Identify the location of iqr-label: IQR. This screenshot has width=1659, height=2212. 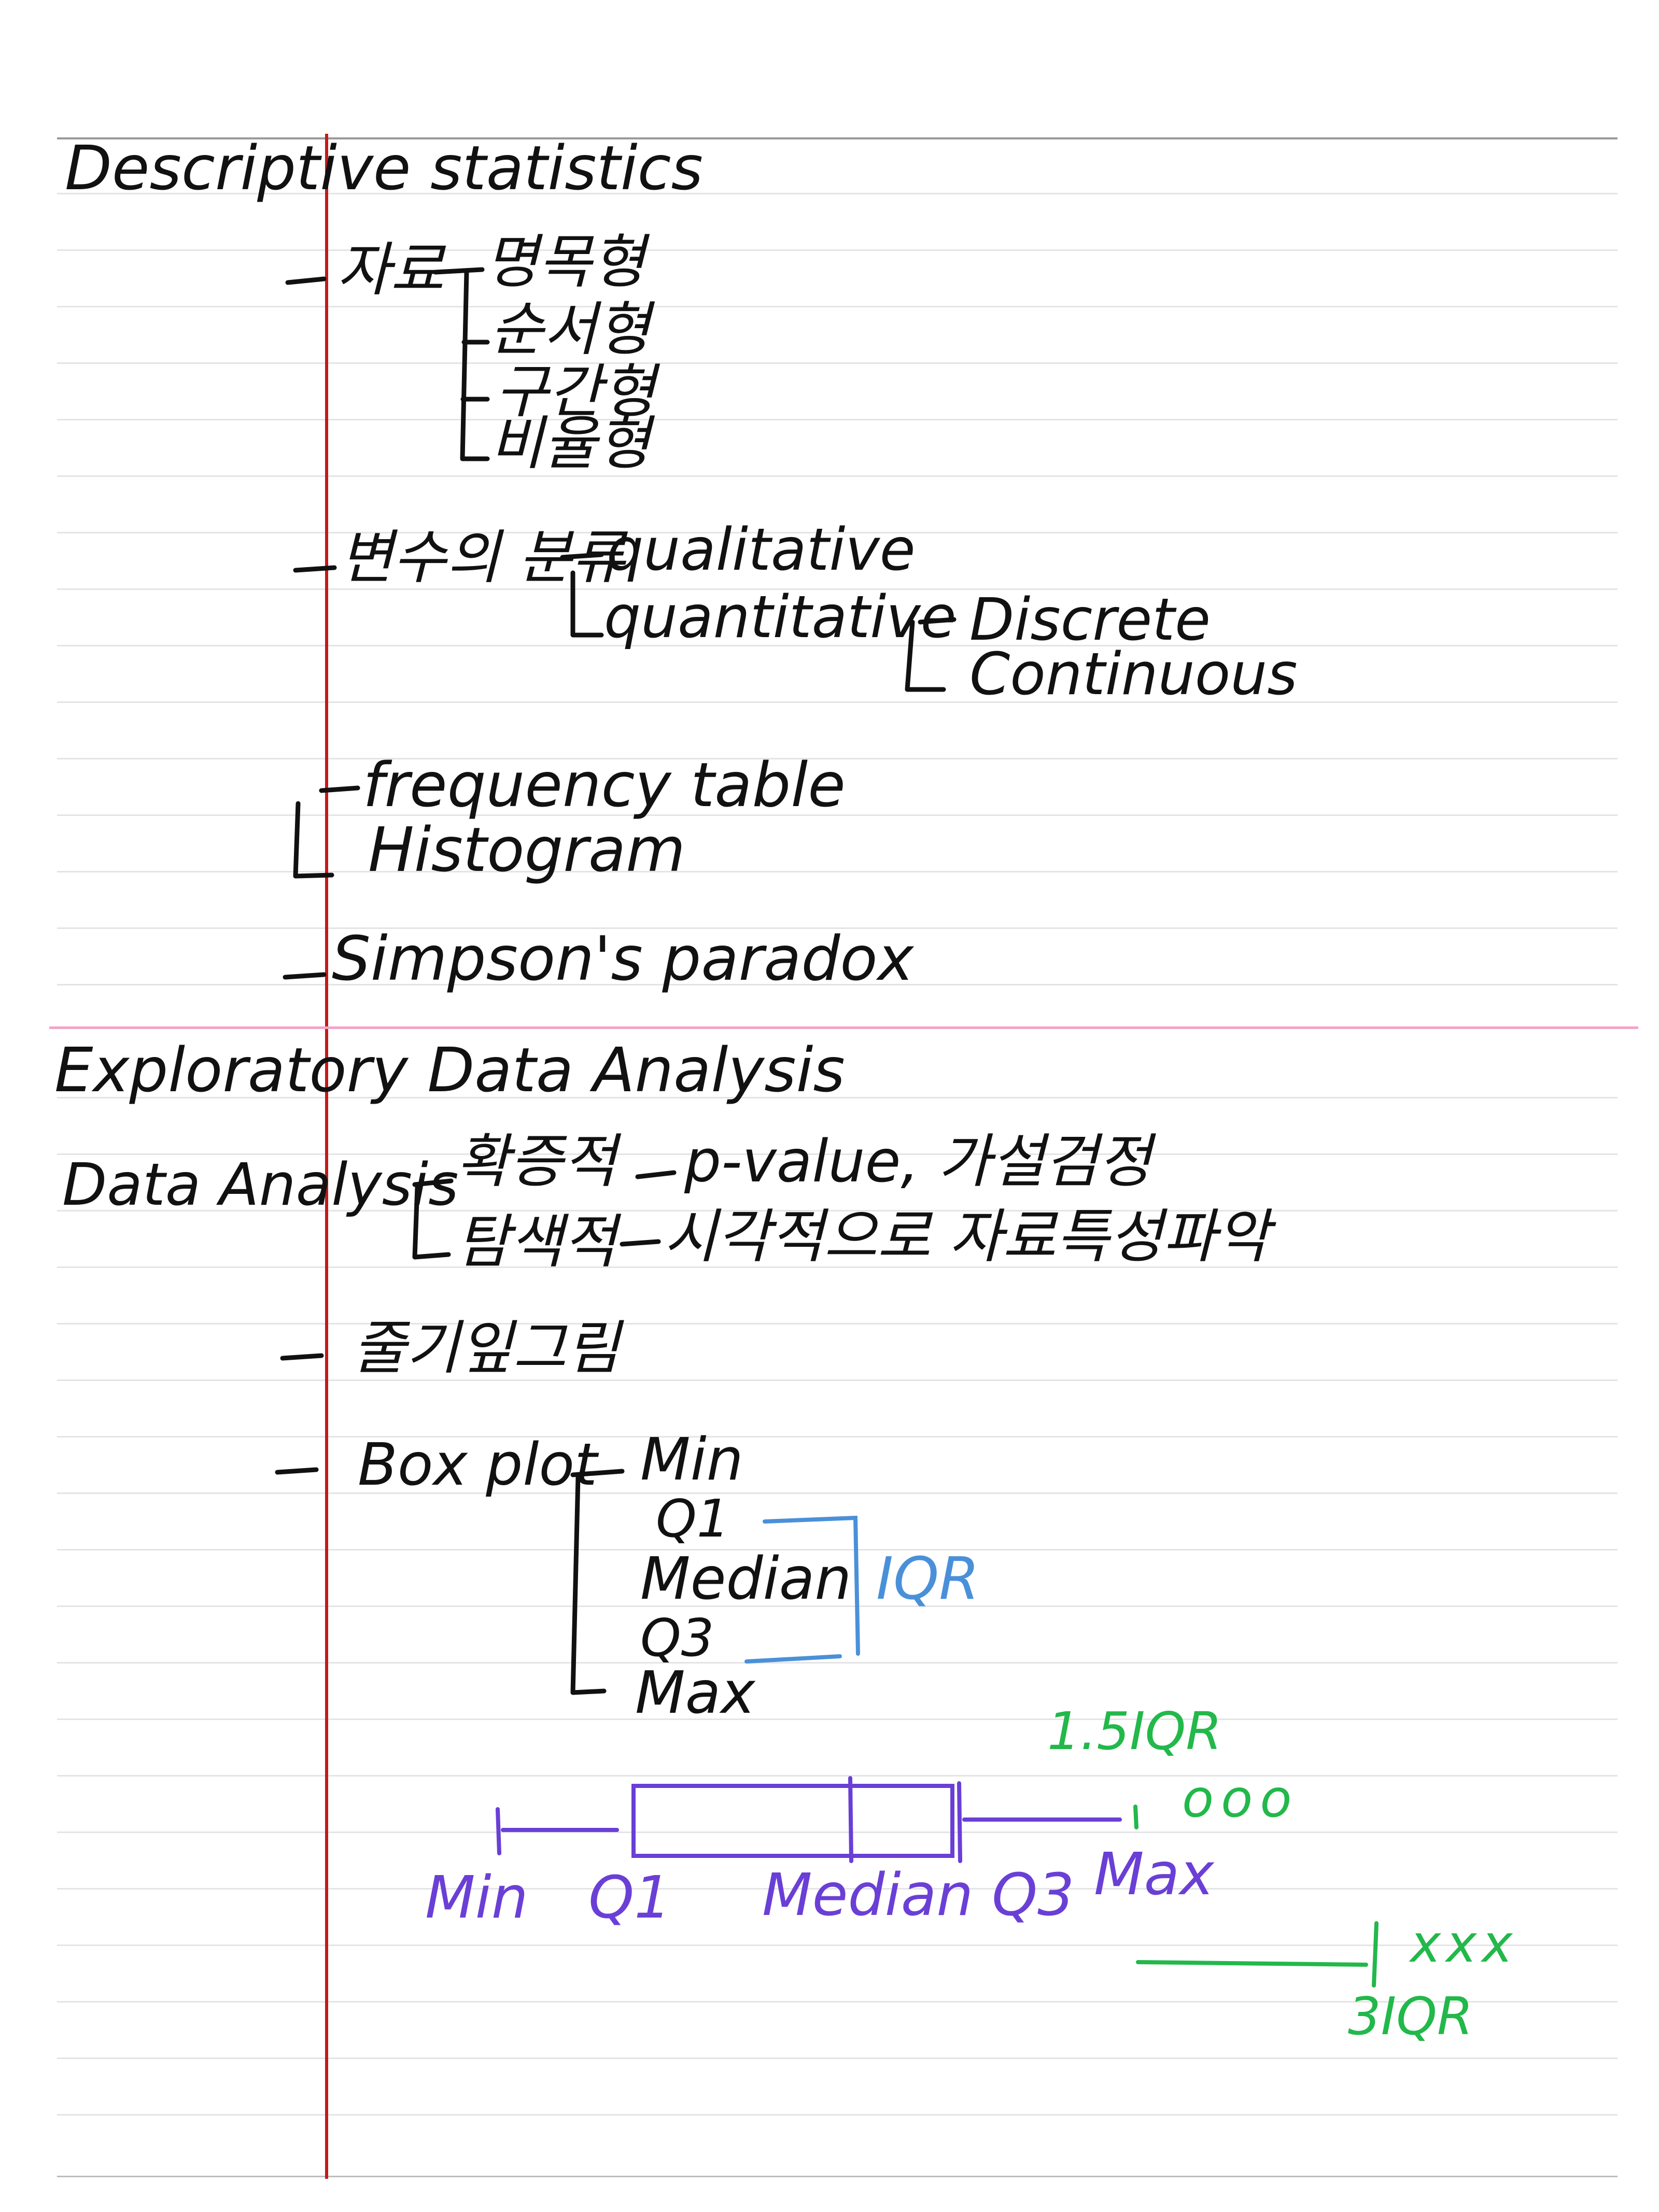
(928, 1579).